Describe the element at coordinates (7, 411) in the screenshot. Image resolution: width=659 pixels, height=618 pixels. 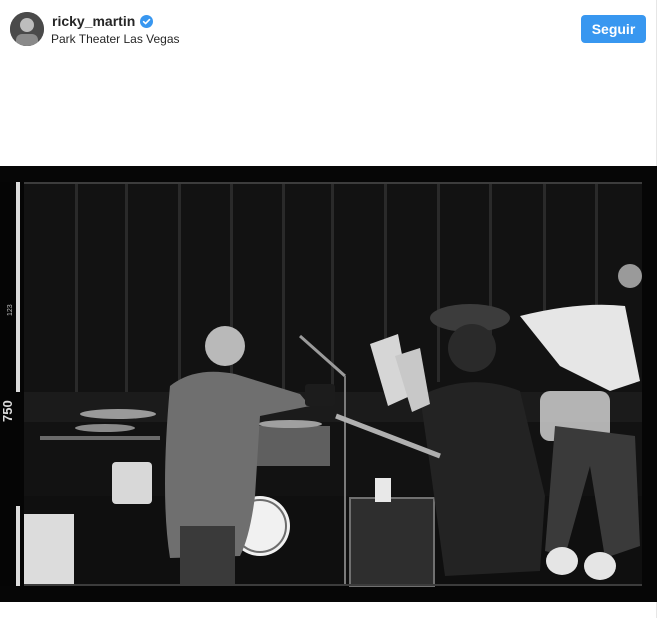
I see `film-edge-number: 750` at that location.